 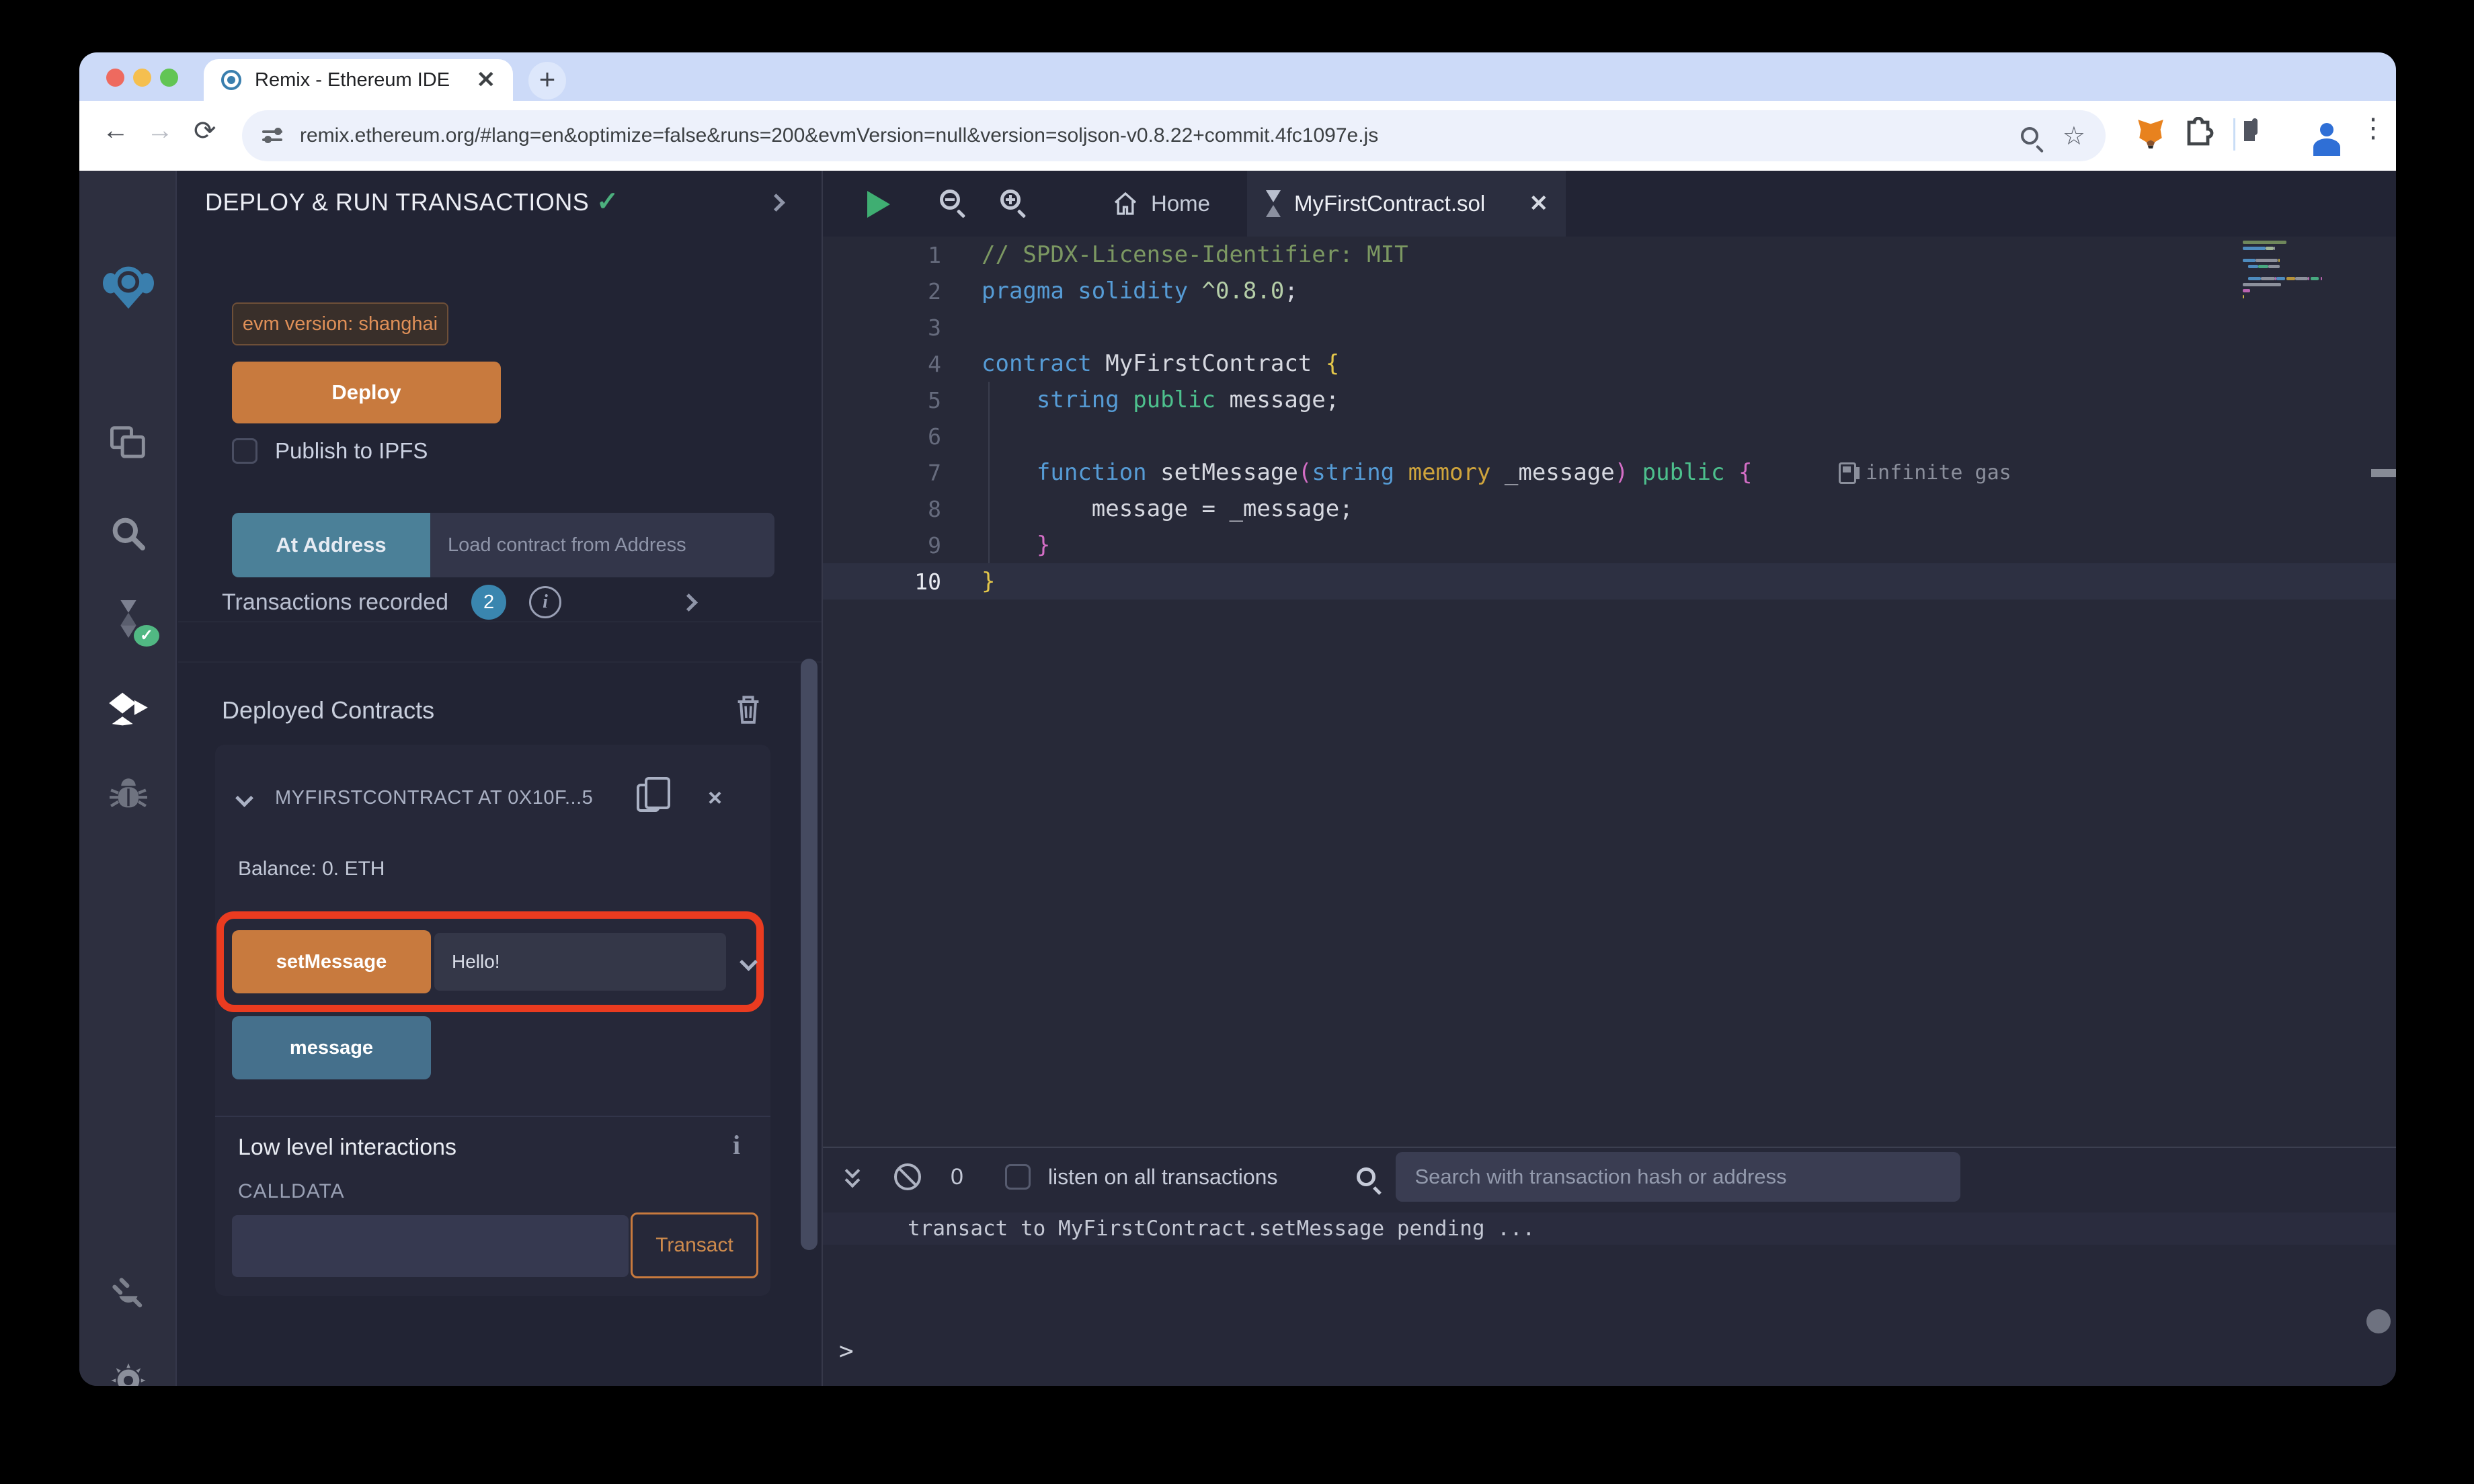 I want to click on collapse-terminal-icon, so click(x=855, y=1175).